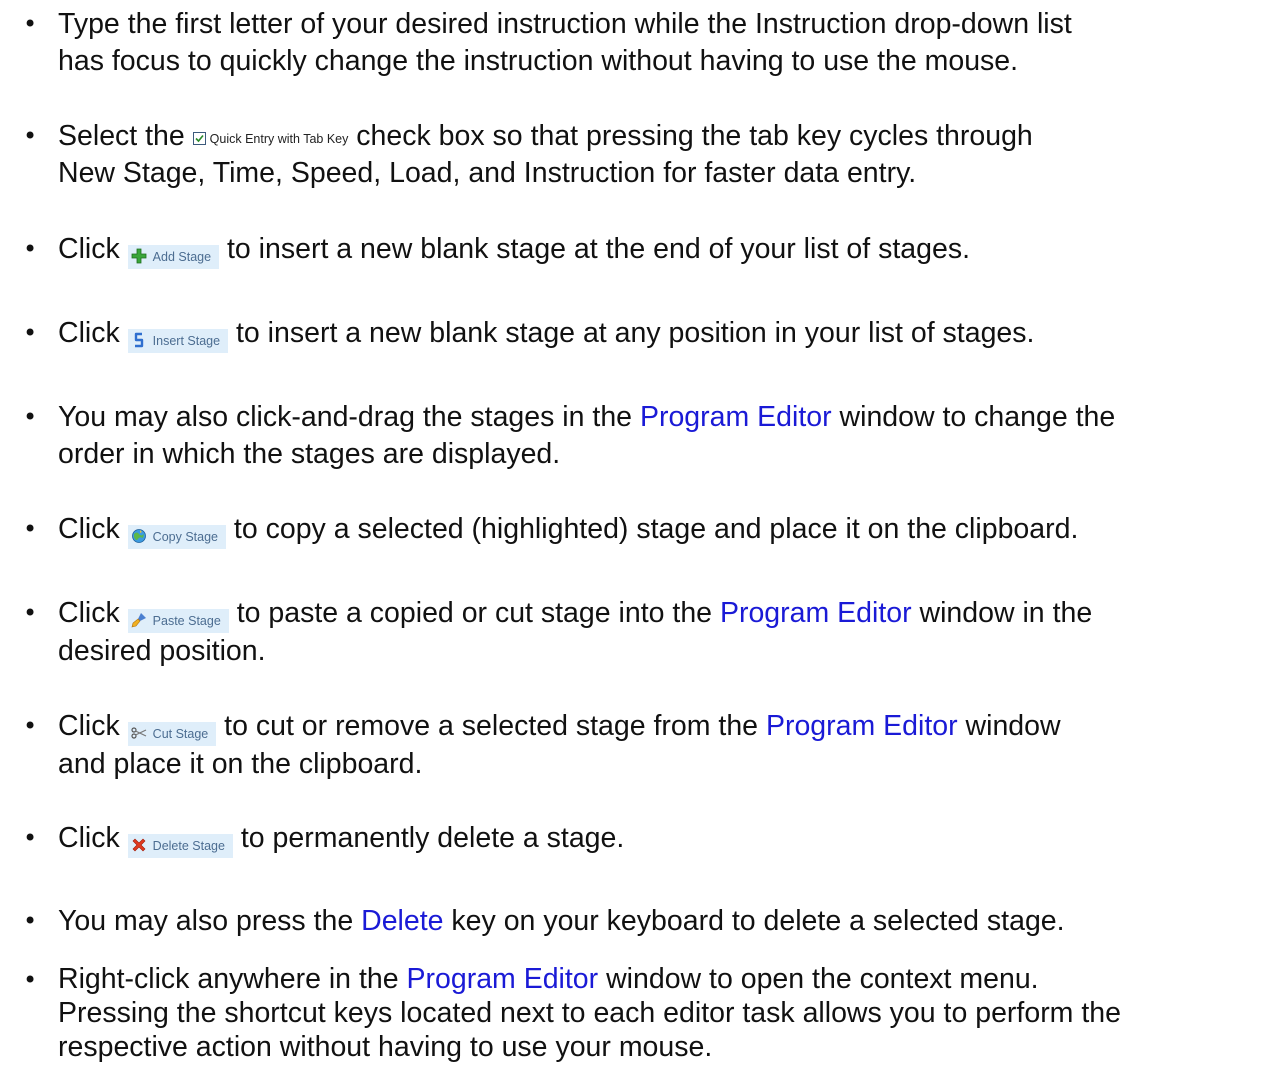 This screenshot has width=1276, height=1074. Describe the element at coordinates (139, 536) in the screenshot. I see `copy-globe-icon` at that location.